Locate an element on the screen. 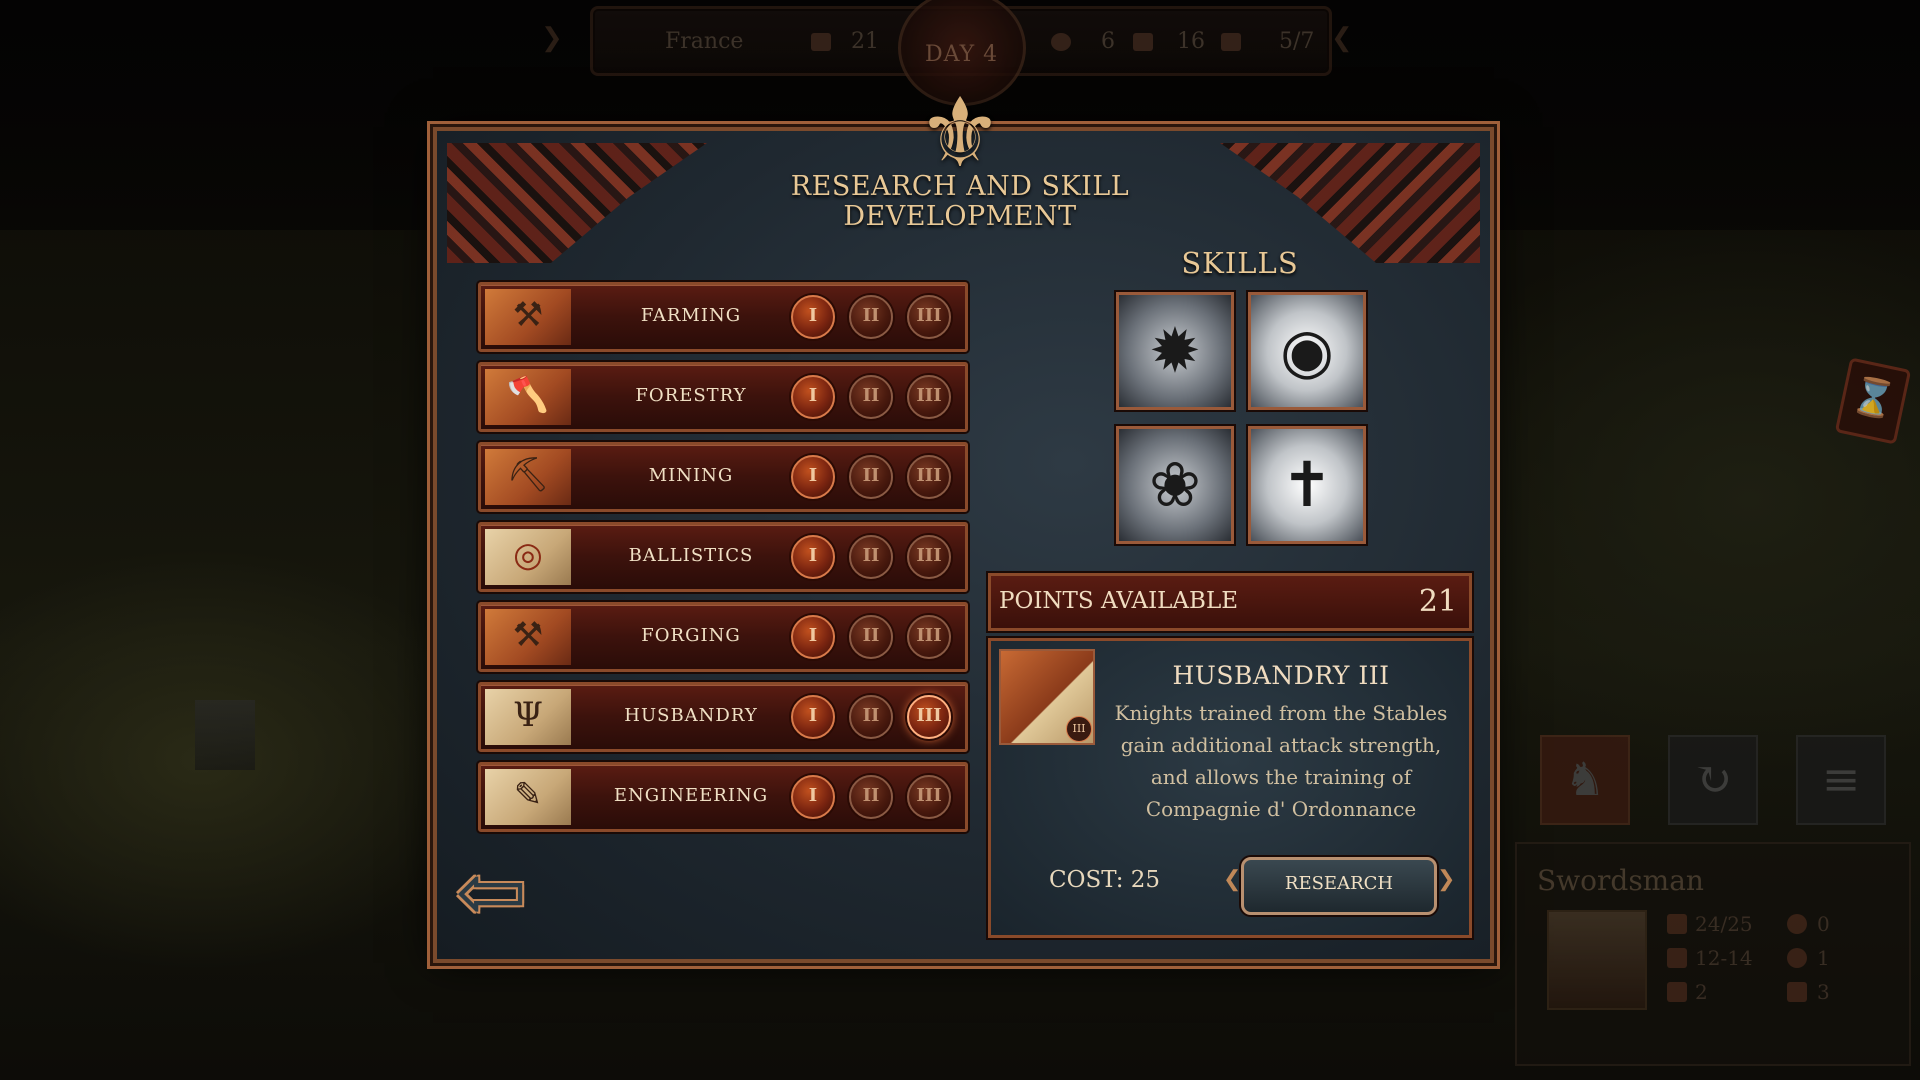 This screenshot has height=1080, width=1920. level-3-button-selected: III is located at coordinates (929, 717).